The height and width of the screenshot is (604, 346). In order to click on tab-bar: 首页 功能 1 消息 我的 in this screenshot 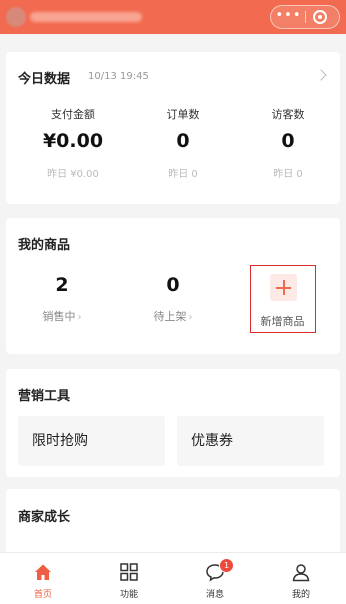, I will do `click(173, 578)`.